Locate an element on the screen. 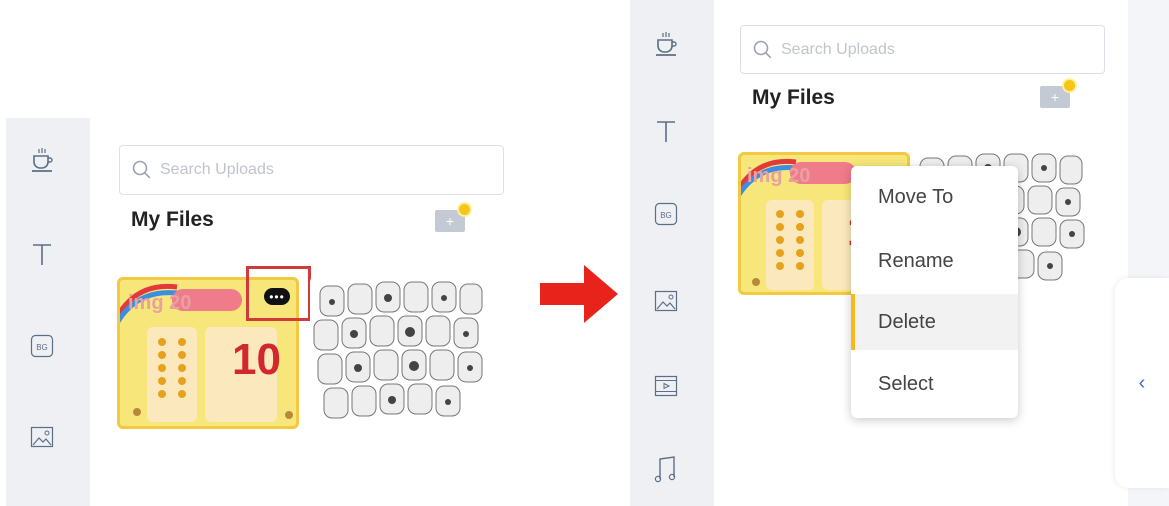 The width and height of the screenshot is (1169, 506). menu-item-select: Select is located at coordinates (934, 384).